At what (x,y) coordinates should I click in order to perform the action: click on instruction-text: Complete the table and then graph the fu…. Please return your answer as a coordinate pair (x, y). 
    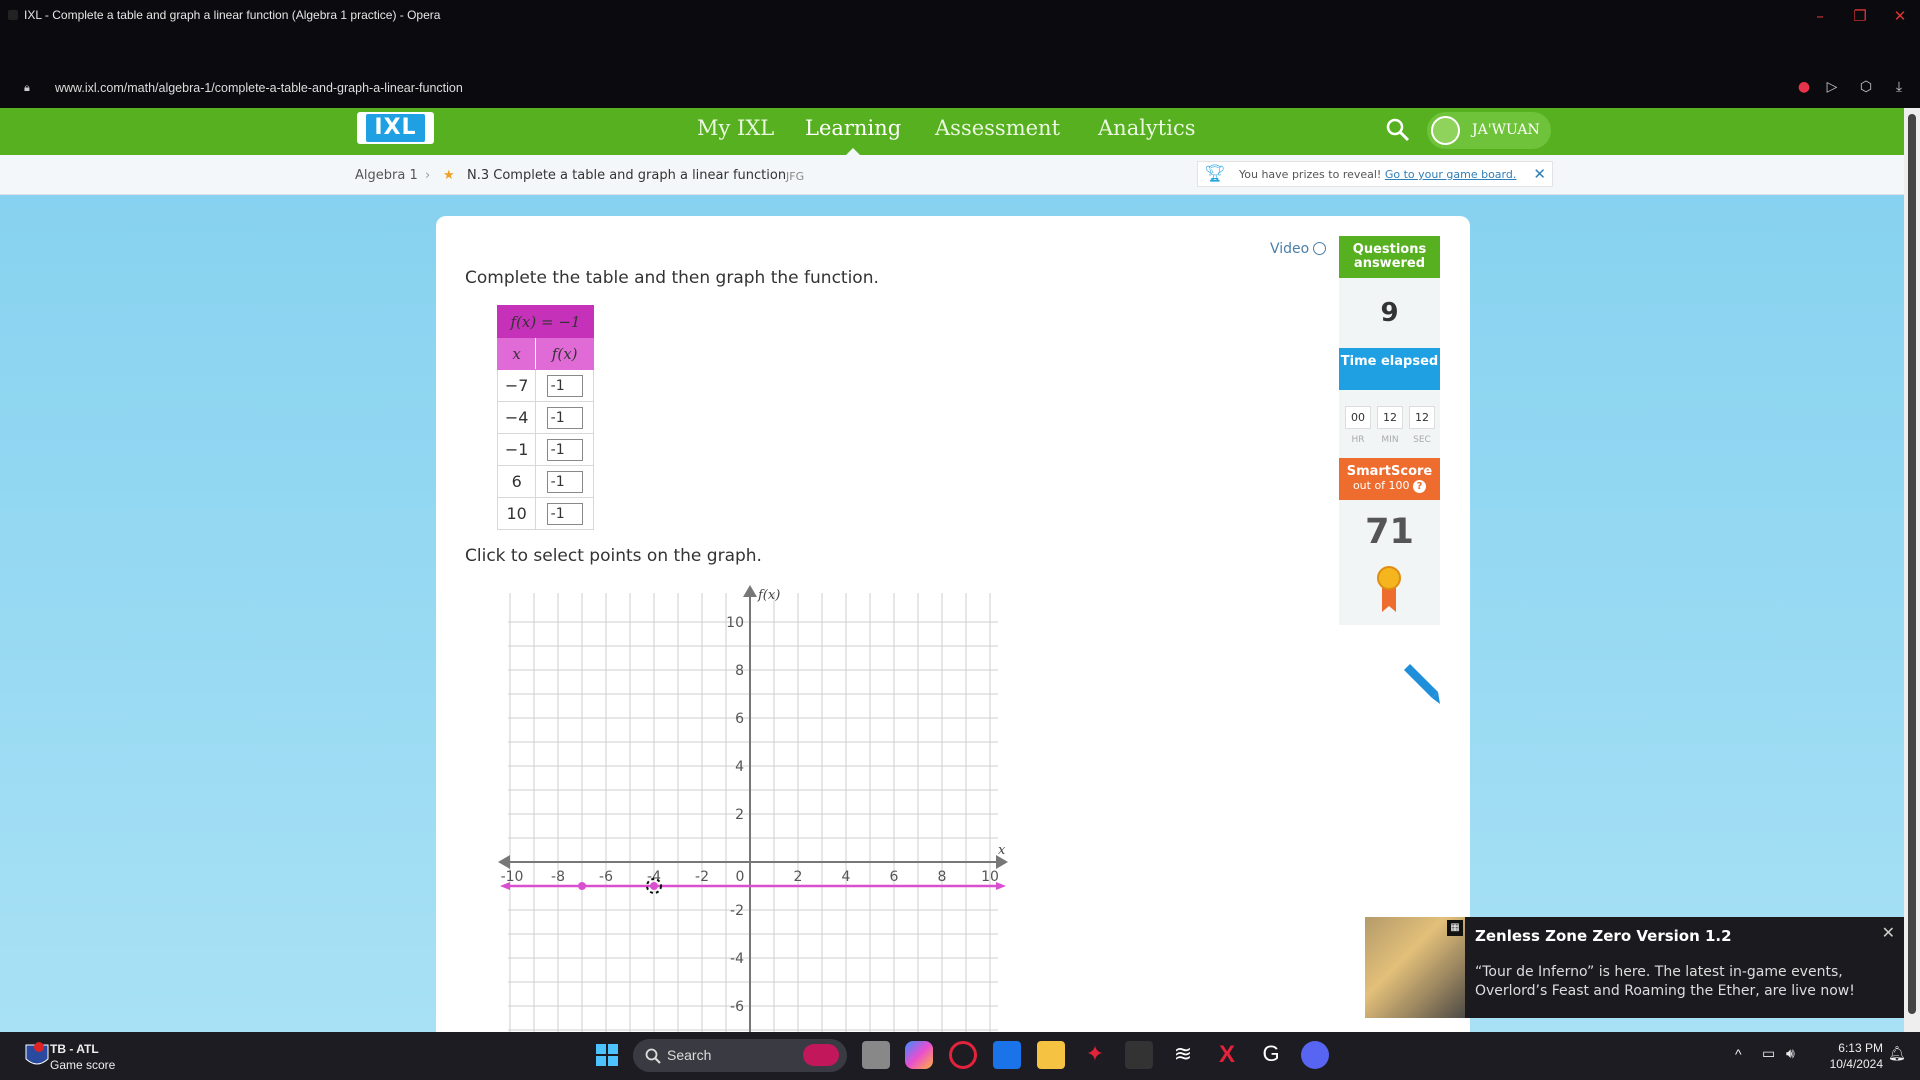
    Looking at the image, I should click on (672, 278).